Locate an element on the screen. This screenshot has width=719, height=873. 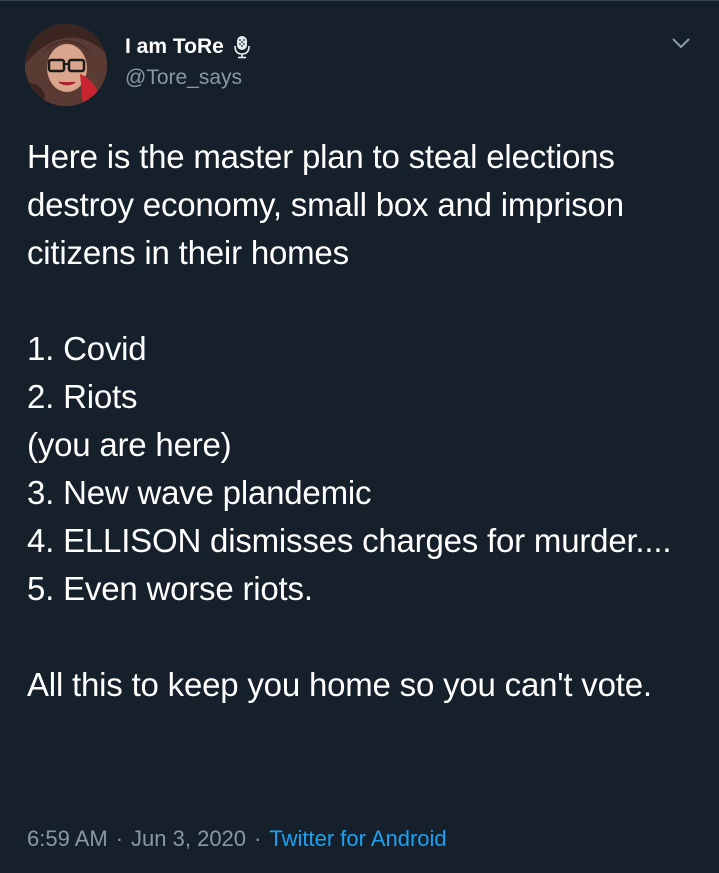
microphone-icon is located at coordinates (242, 47).